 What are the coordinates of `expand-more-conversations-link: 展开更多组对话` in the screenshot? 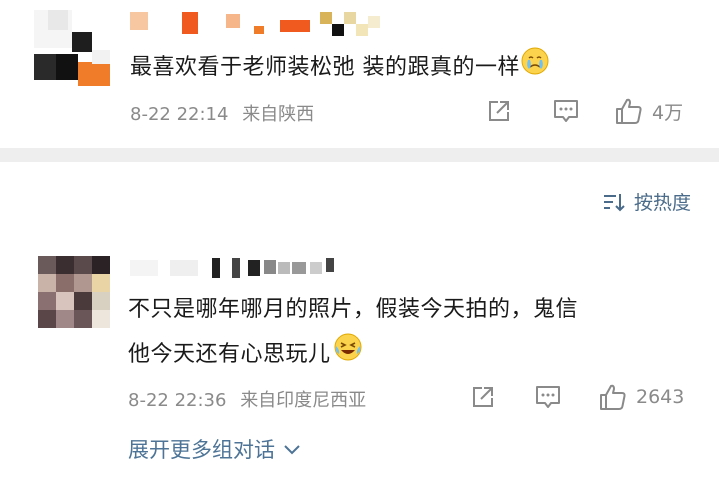 It's located at (214, 449).